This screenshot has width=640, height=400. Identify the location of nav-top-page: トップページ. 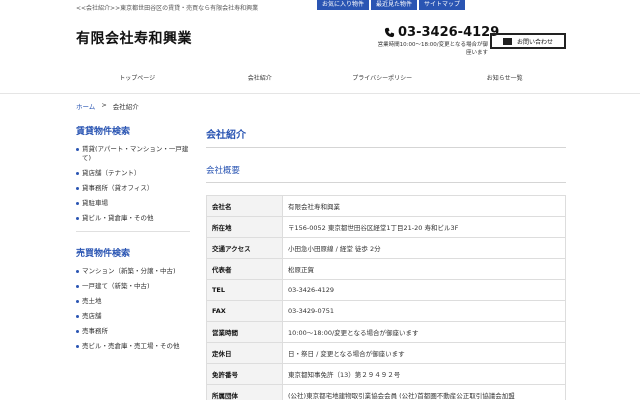
(137, 79).